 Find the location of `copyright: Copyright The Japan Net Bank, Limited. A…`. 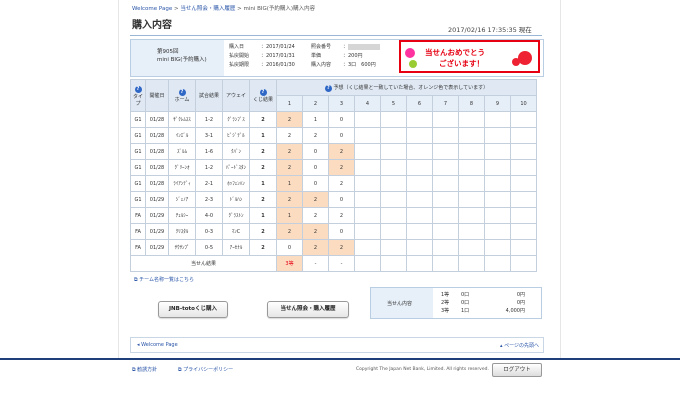

copyright: Copyright The Japan Net Bank, Limited. A… is located at coordinates (422, 369).